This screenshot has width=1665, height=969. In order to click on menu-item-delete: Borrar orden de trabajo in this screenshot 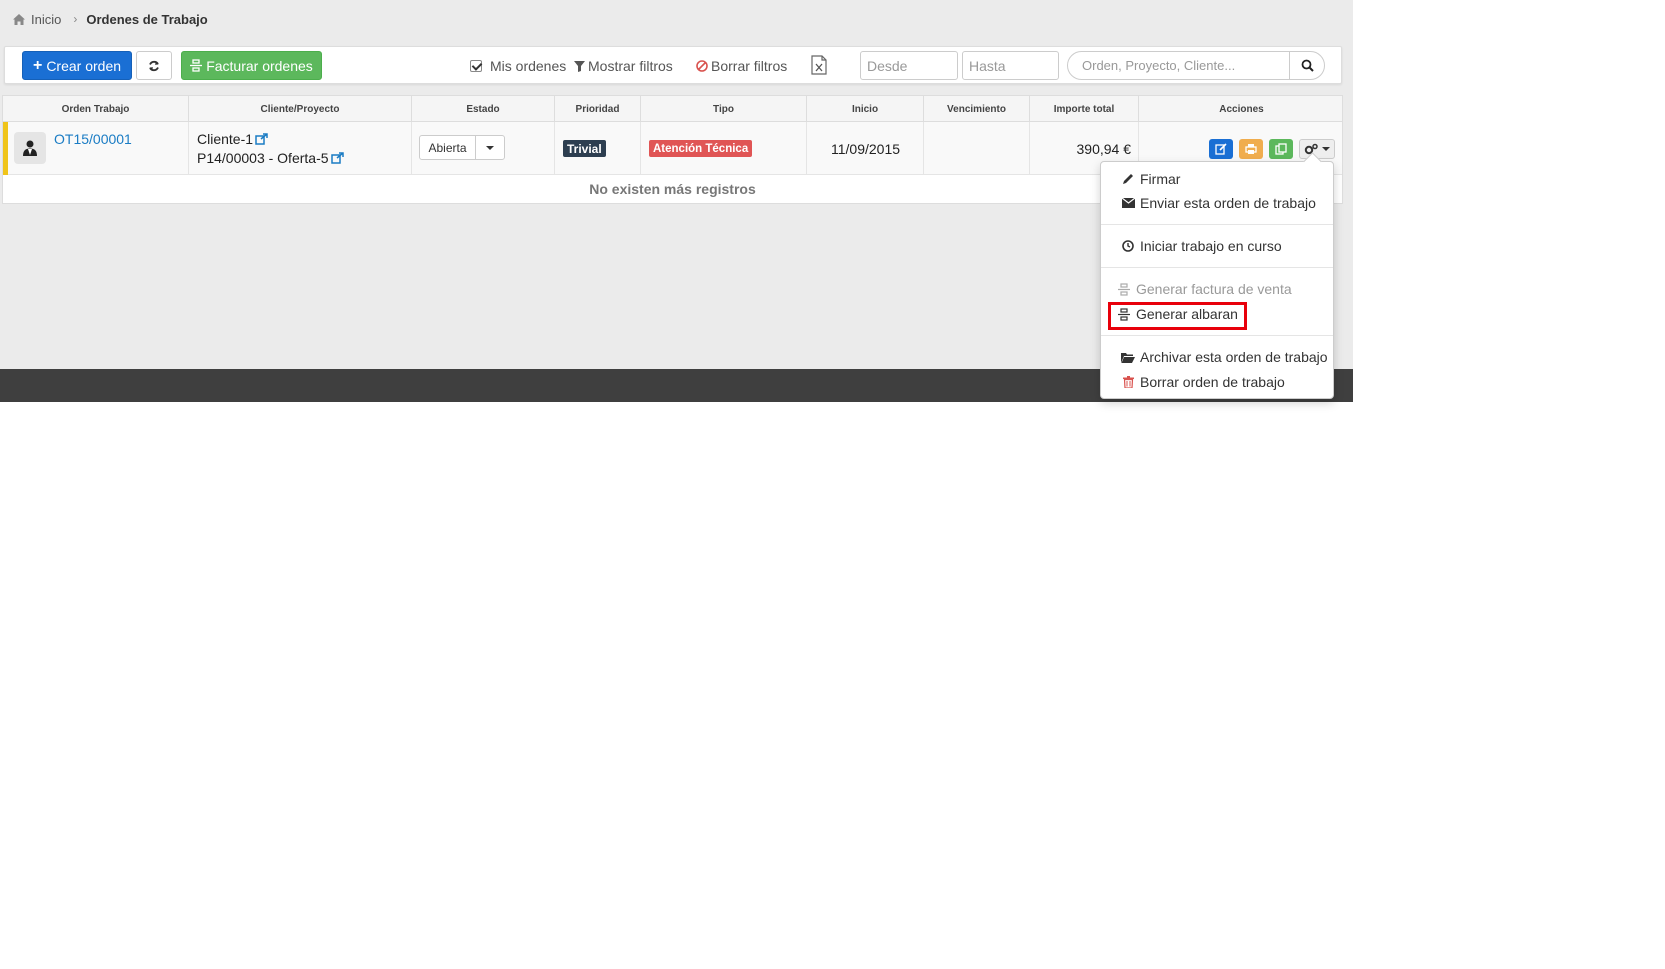, I will do `click(1217, 382)`.